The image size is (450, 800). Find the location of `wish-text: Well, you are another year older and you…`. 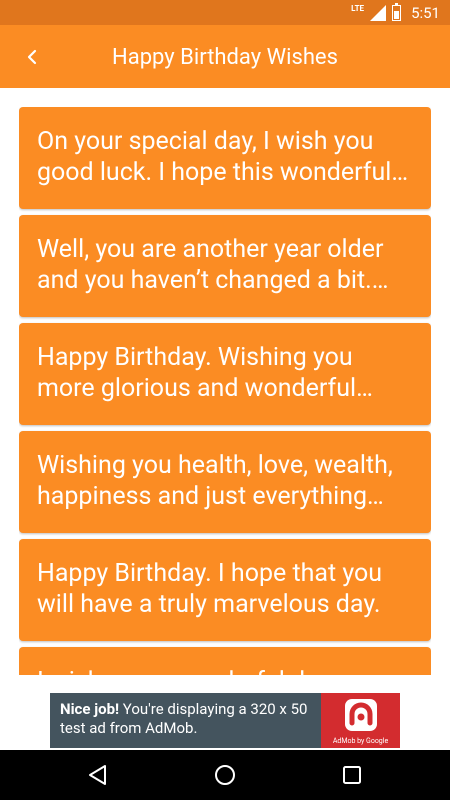

wish-text: Well, you are another year older and you… is located at coordinates (210, 265).